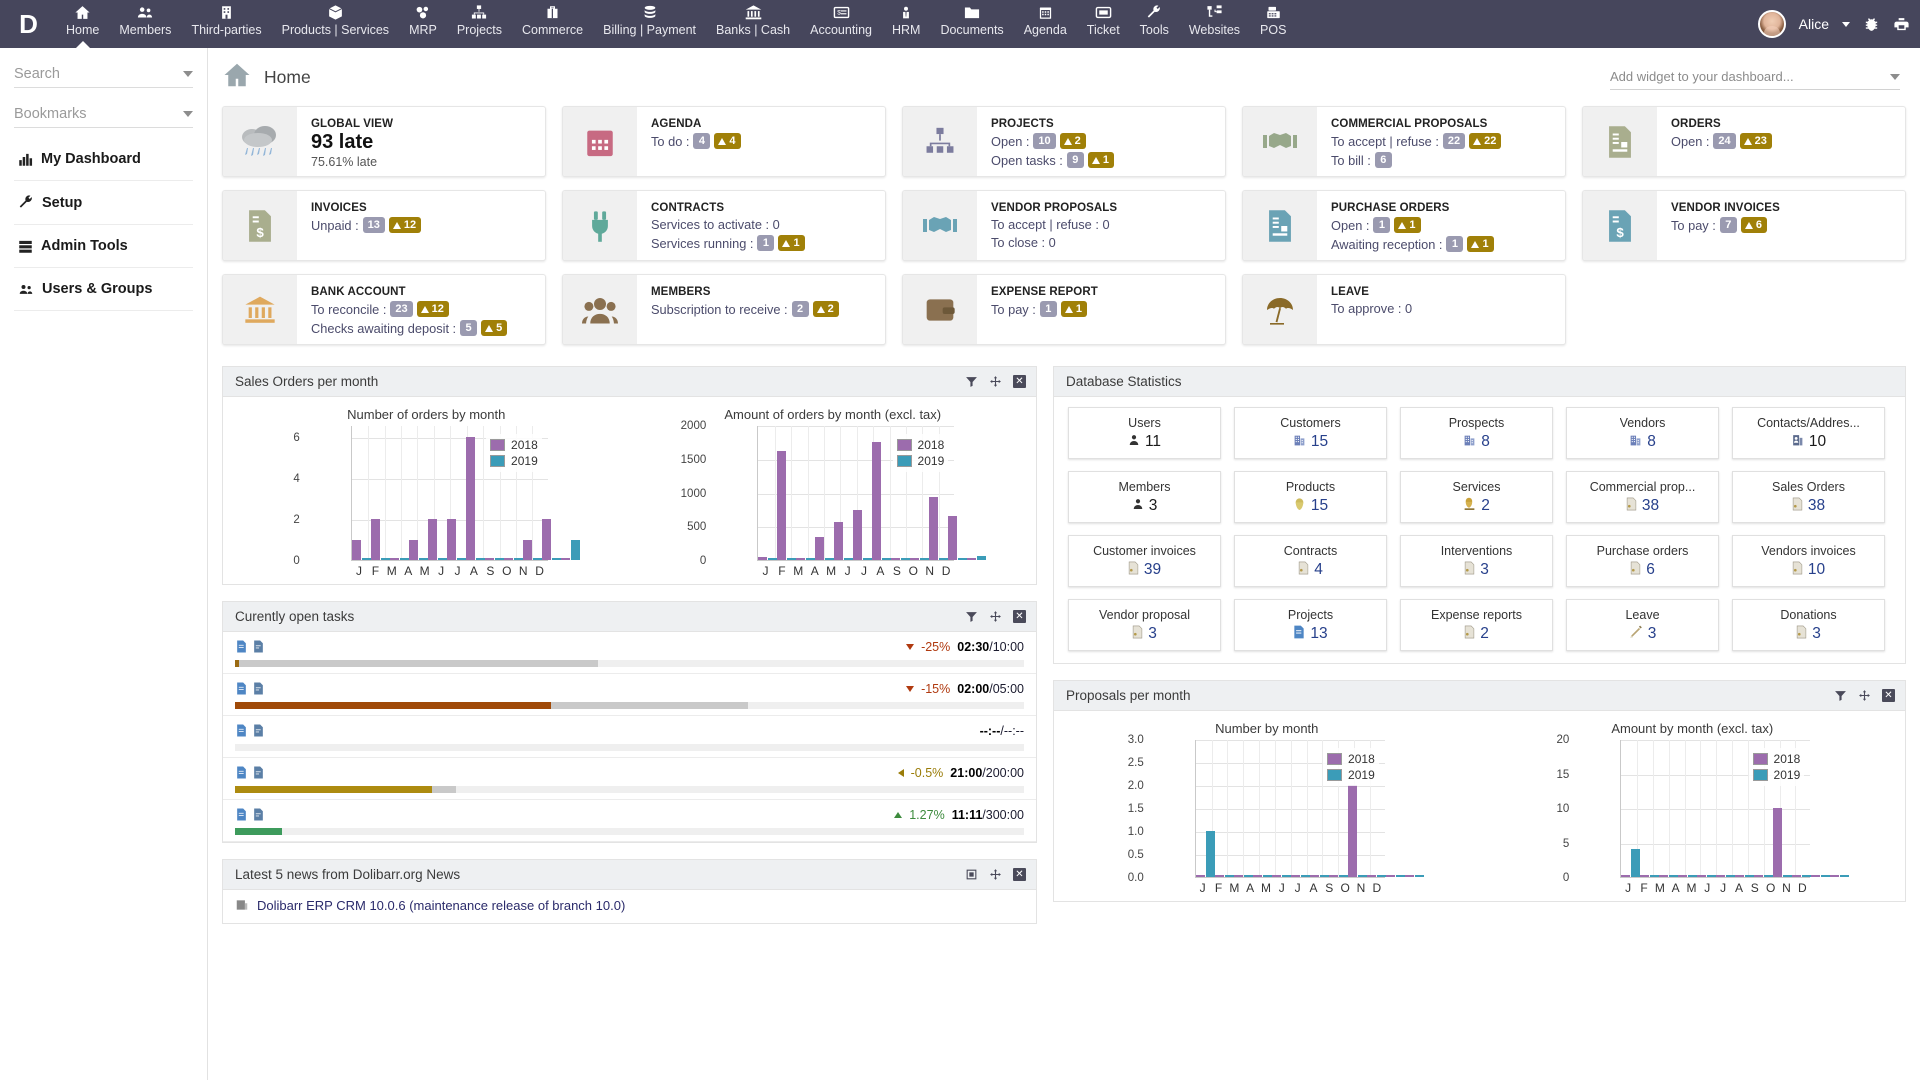 The width and height of the screenshot is (1920, 1080). I want to click on card-orders: ORDERS Open :24 23, so click(1744, 141).